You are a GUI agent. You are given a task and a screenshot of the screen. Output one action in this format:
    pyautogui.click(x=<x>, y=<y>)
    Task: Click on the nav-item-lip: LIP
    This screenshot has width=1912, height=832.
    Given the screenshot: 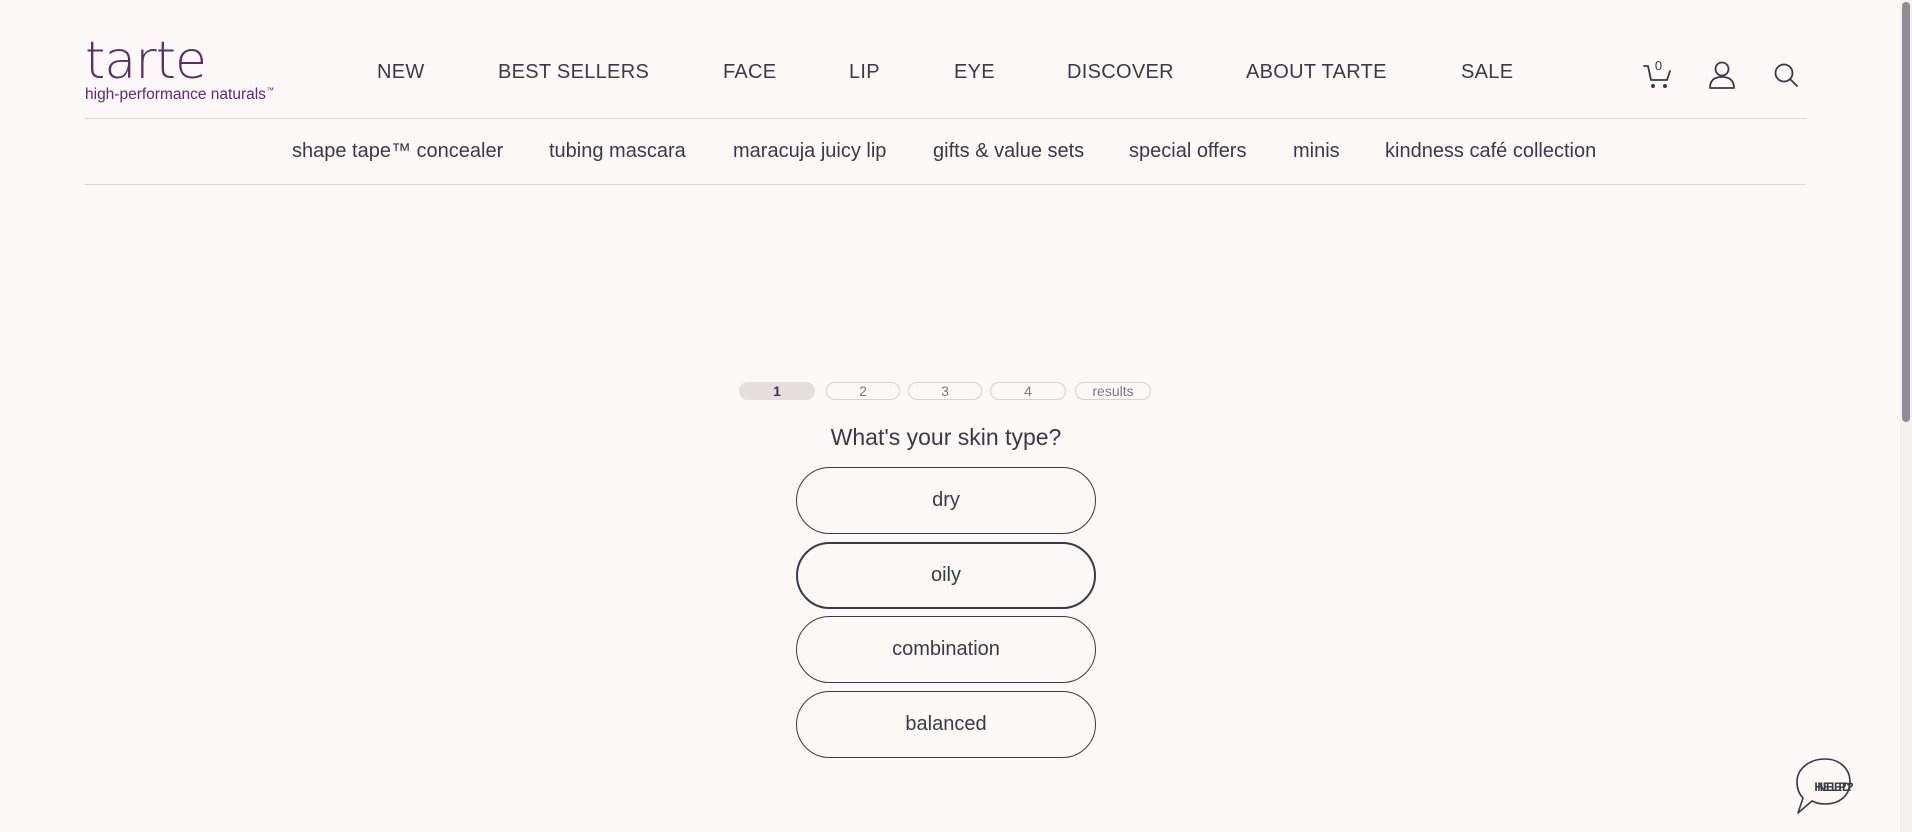 What is the action you would take?
    pyautogui.click(x=864, y=72)
    